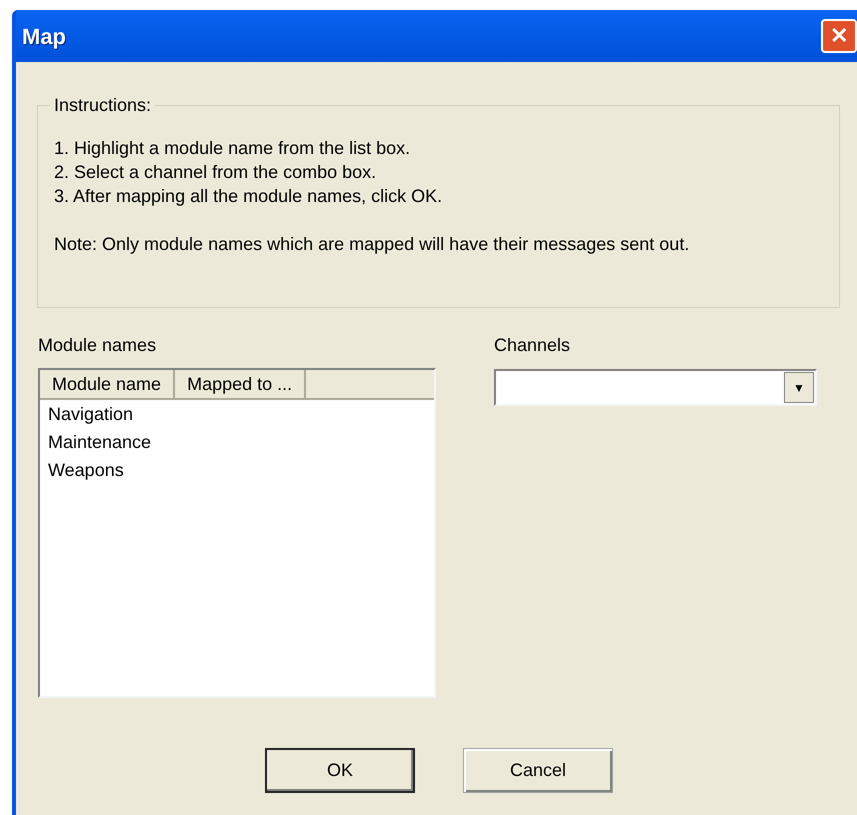 This screenshot has height=815, width=857. What do you see at coordinates (532, 345) in the screenshot?
I see `channels-label: Channels` at bounding box center [532, 345].